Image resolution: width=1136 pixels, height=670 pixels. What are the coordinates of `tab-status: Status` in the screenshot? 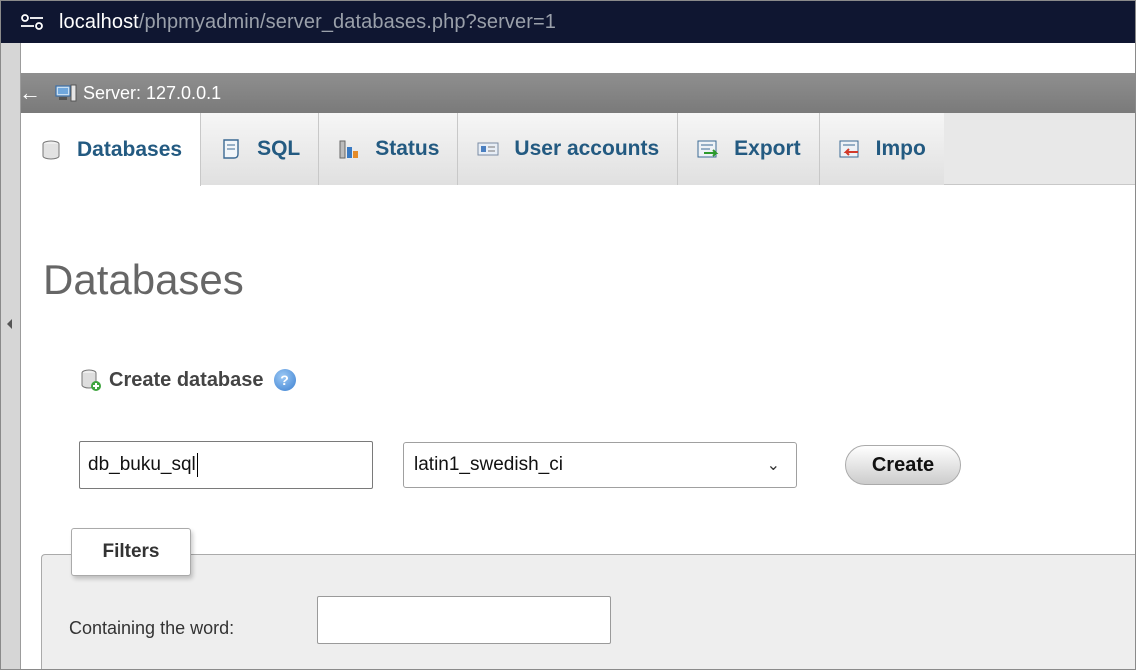 It's located at (389, 149).